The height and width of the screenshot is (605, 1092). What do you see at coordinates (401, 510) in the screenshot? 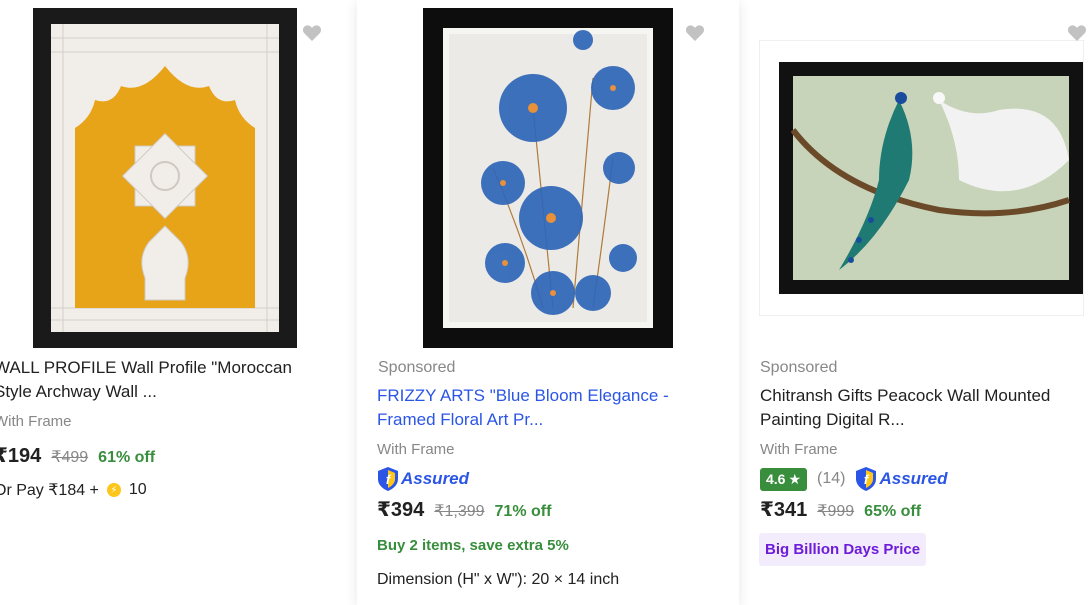
I see `selling-price: ₹394` at bounding box center [401, 510].